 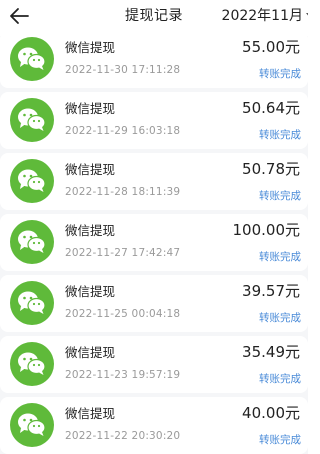 What do you see at coordinates (123, 70) in the screenshot?
I see `record-time: 2022-11-30 17:11:28` at bounding box center [123, 70].